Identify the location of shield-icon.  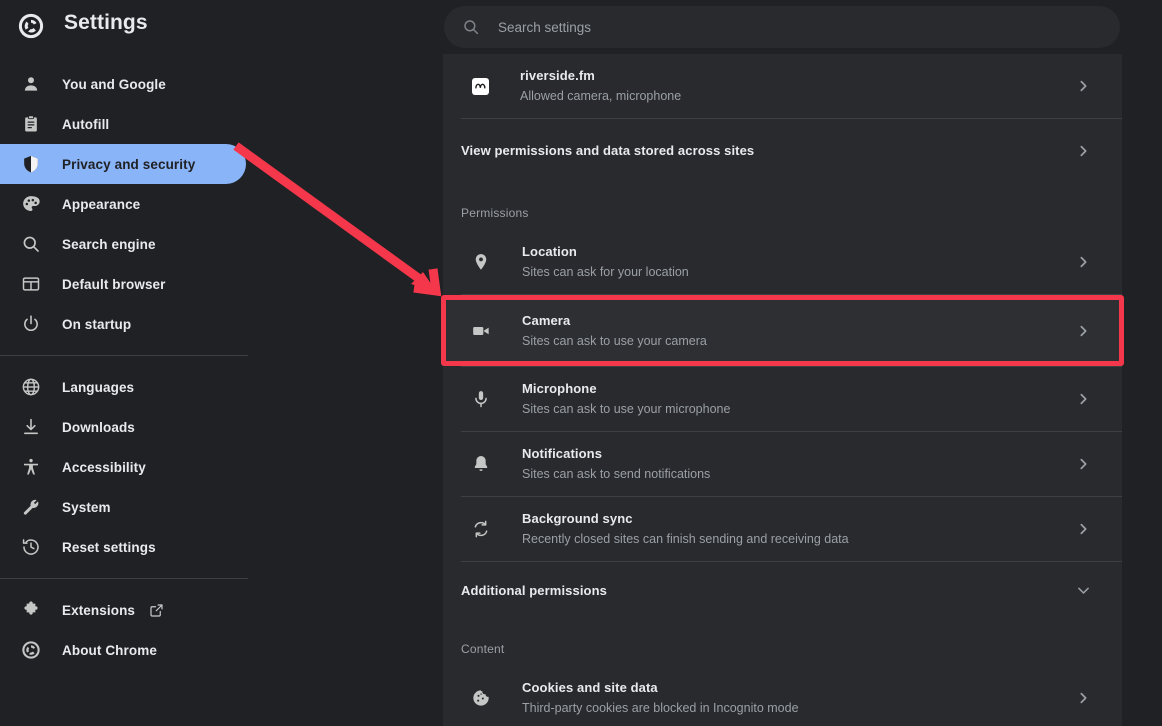
(31, 164).